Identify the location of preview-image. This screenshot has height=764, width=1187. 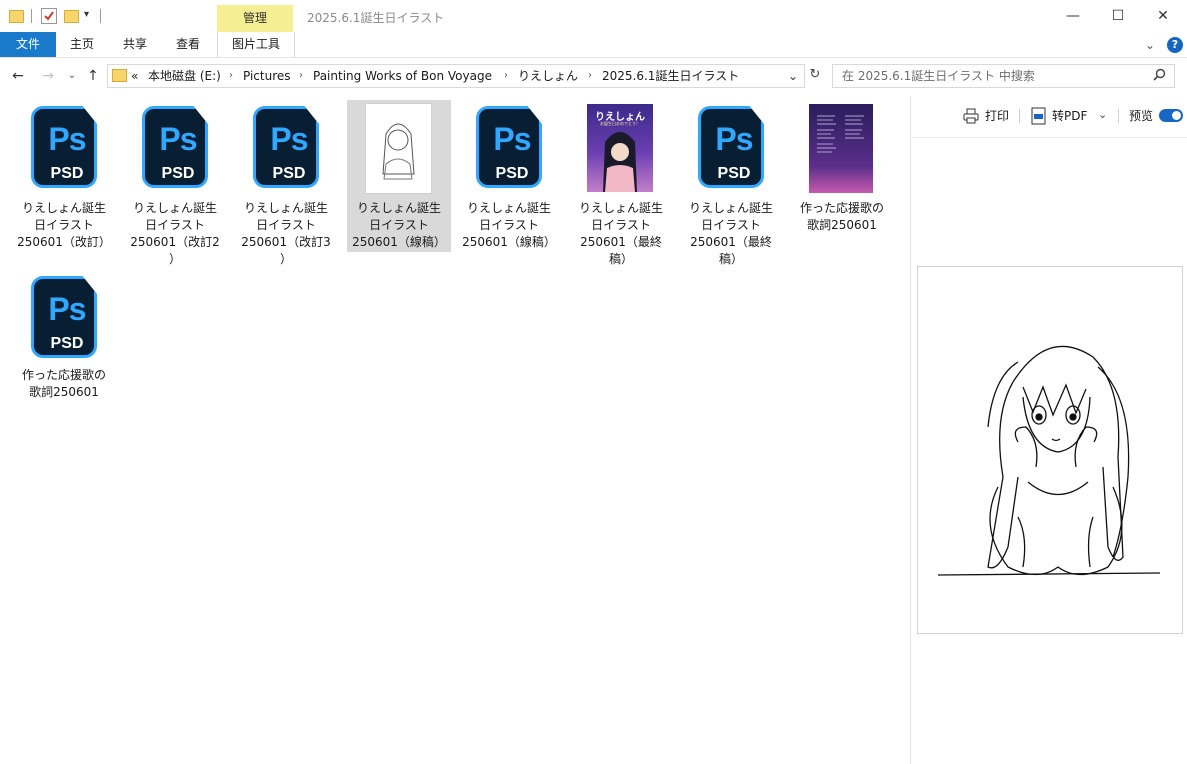
(1050, 450).